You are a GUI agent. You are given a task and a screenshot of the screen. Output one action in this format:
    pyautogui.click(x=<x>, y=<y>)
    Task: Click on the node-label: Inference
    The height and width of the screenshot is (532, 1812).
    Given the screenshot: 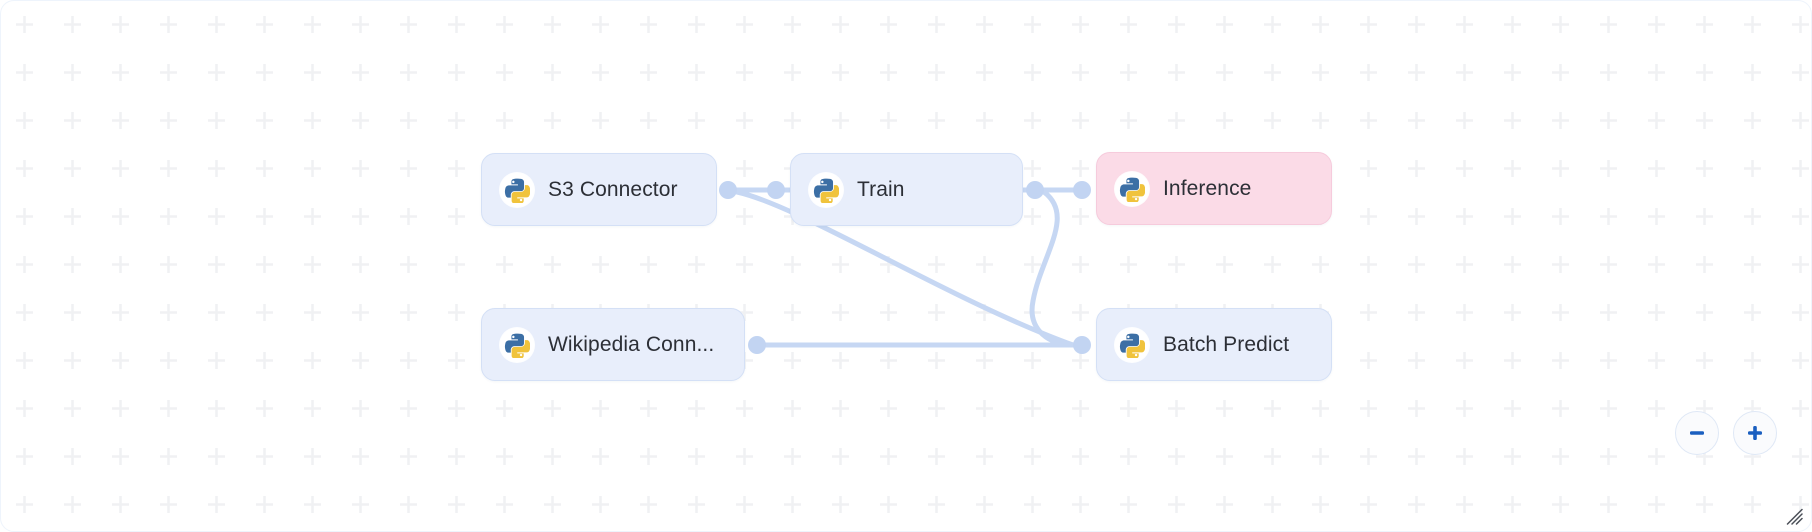 What is the action you would take?
    pyautogui.click(x=1207, y=188)
    